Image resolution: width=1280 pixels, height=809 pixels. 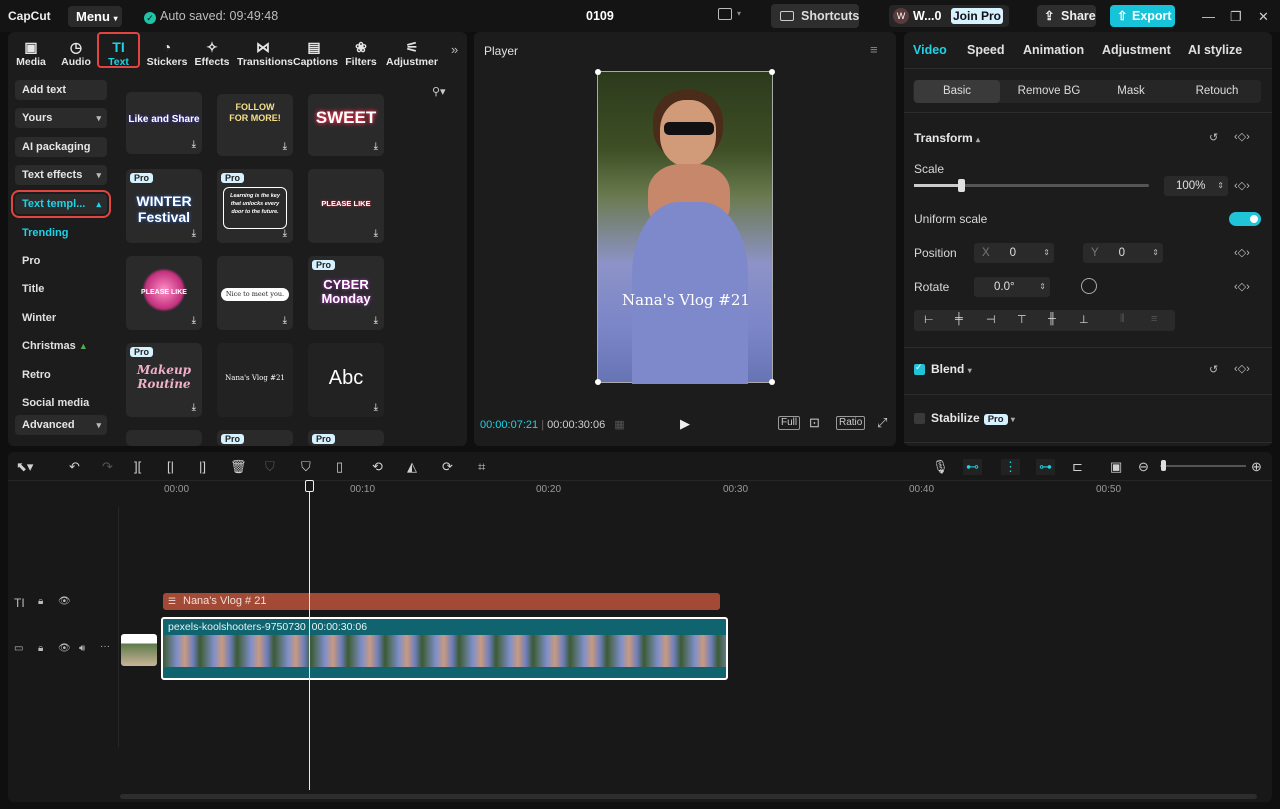 What do you see at coordinates (447, 467) in the screenshot?
I see `rotate-icon: ⟳` at bounding box center [447, 467].